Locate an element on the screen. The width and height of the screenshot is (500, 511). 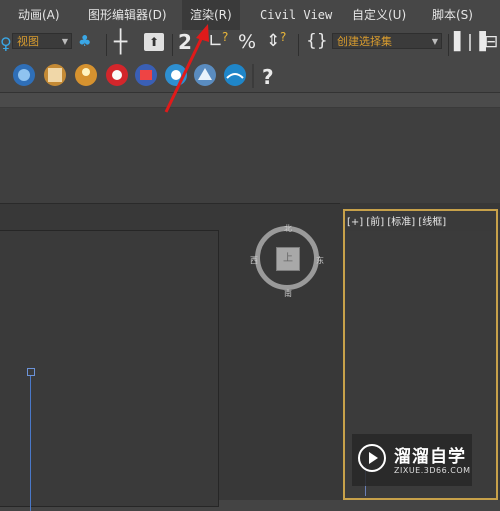
compass-north-label: 北 is located at coordinates (288, 228).